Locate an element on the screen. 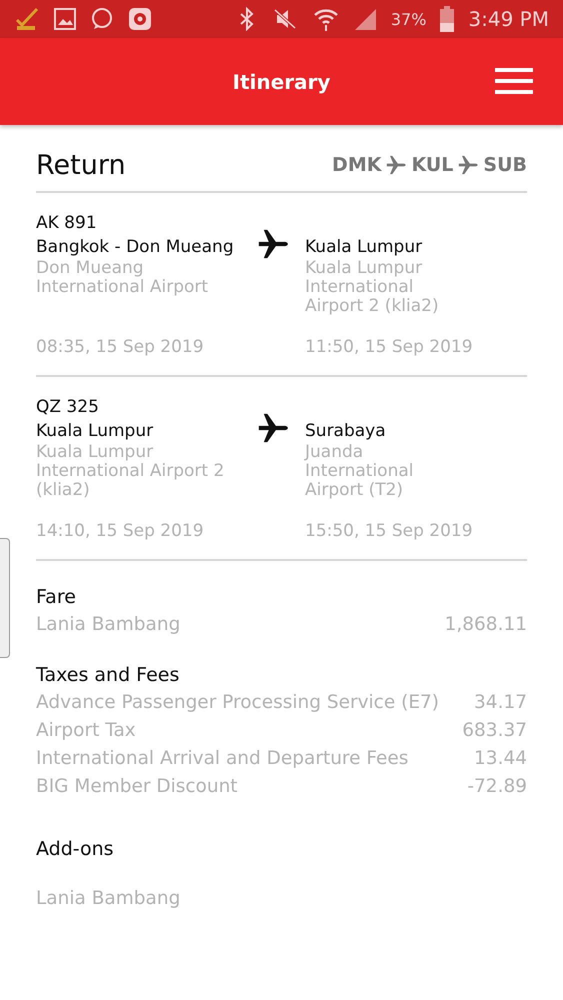 The width and height of the screenshot is (563, 1000). airport-code: SUB is located at coordinates (505, 165).